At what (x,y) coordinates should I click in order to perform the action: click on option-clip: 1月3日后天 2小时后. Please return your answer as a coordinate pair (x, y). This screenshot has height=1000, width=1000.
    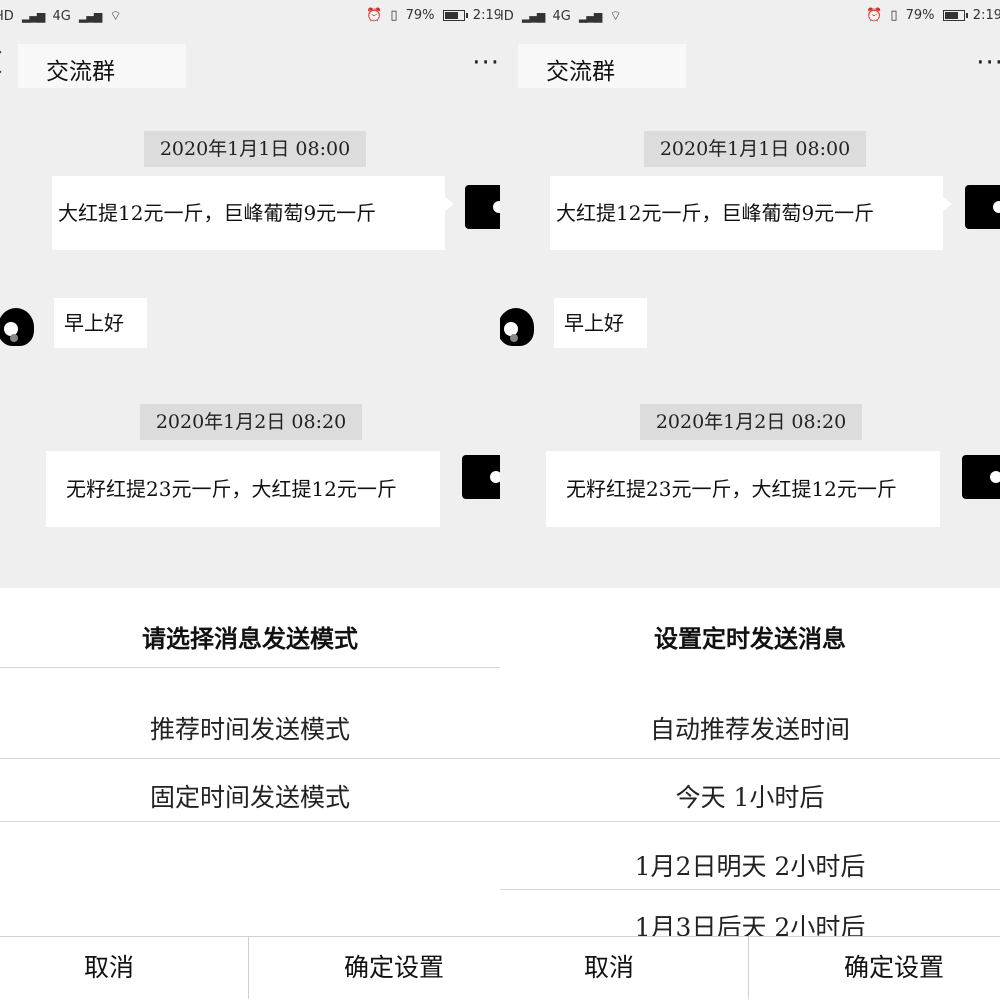
    Looking at the image, I should click on (750, 922).